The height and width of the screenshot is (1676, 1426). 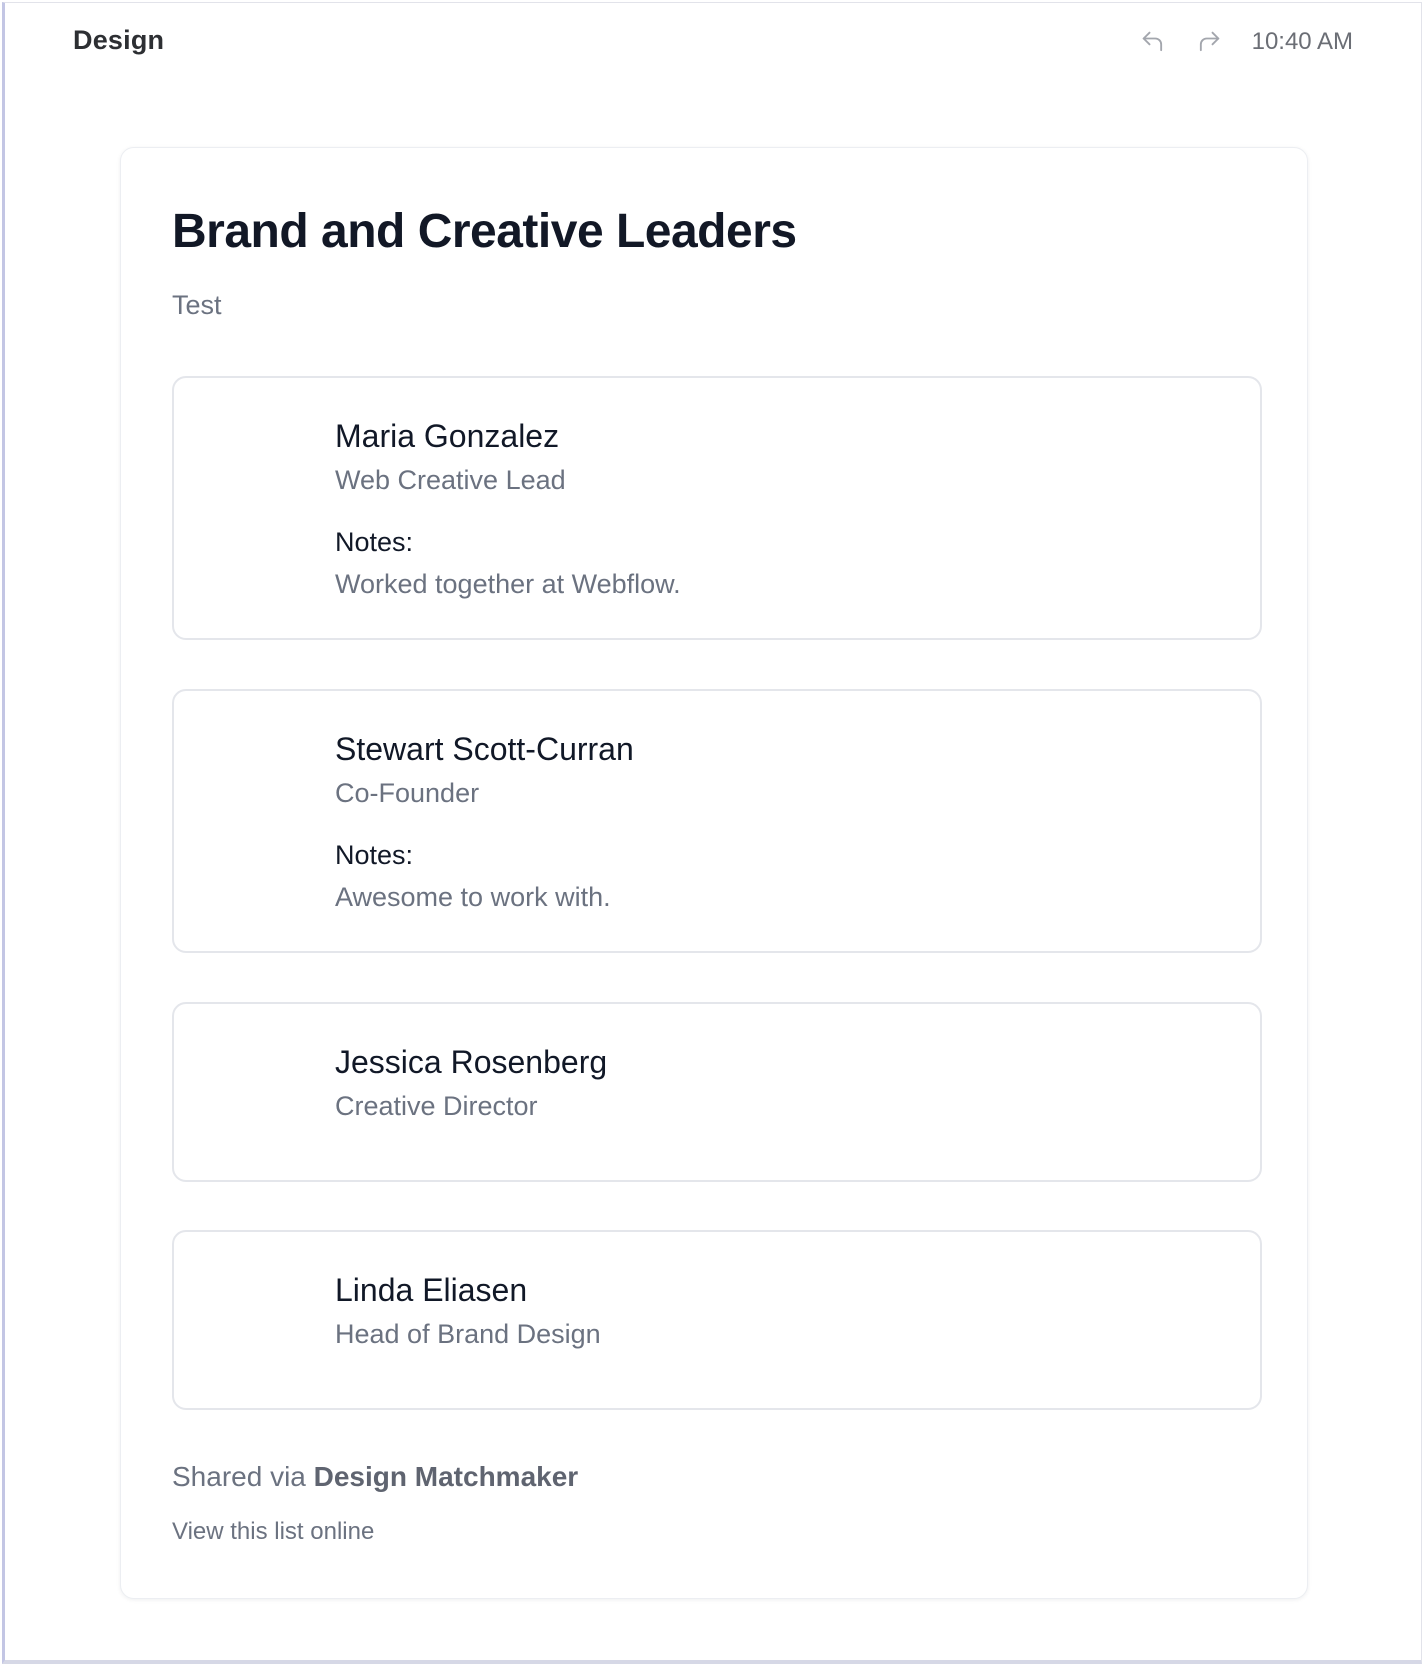 I want to click on top-bar: Design 10:40 AM, so click(x=713, y=43).